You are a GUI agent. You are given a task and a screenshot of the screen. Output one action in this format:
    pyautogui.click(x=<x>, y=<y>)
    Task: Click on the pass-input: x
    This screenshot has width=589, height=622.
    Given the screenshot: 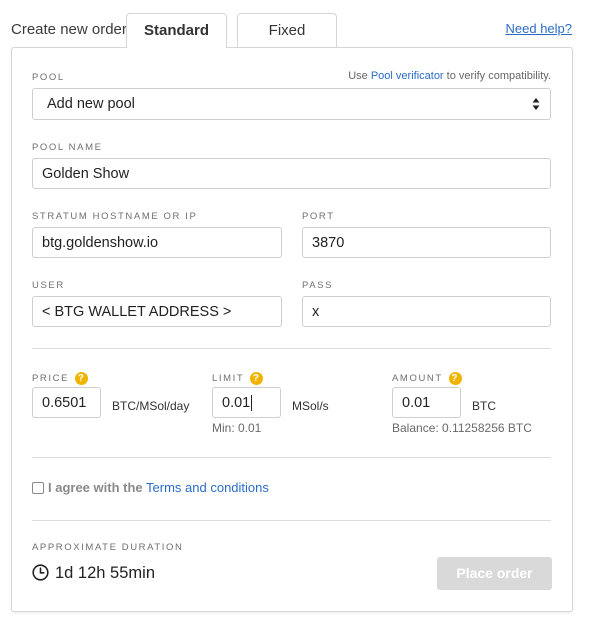 What is the action you would take?
    pyautogui.click(x=426, y=311)
    